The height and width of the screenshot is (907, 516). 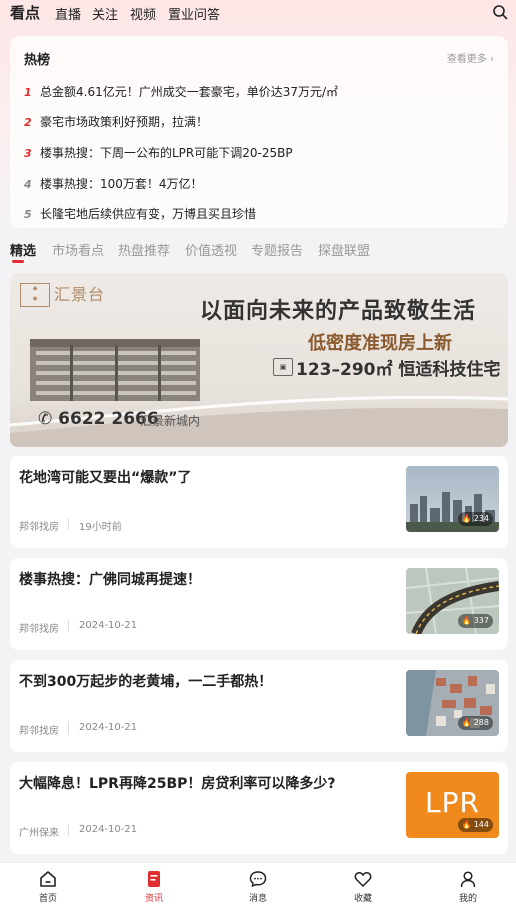 I want to click on search-icon, so click(x=500, y=12).